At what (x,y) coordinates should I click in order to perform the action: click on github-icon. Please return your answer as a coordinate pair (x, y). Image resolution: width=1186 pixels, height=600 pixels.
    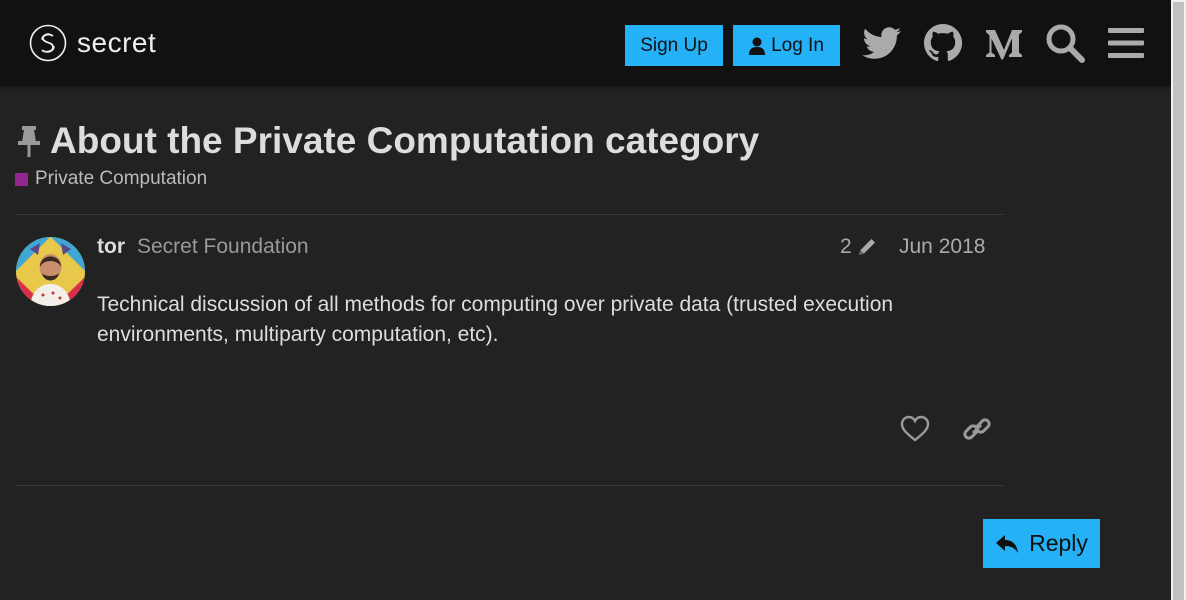
    Looking at the image, I should click on (943, 43).